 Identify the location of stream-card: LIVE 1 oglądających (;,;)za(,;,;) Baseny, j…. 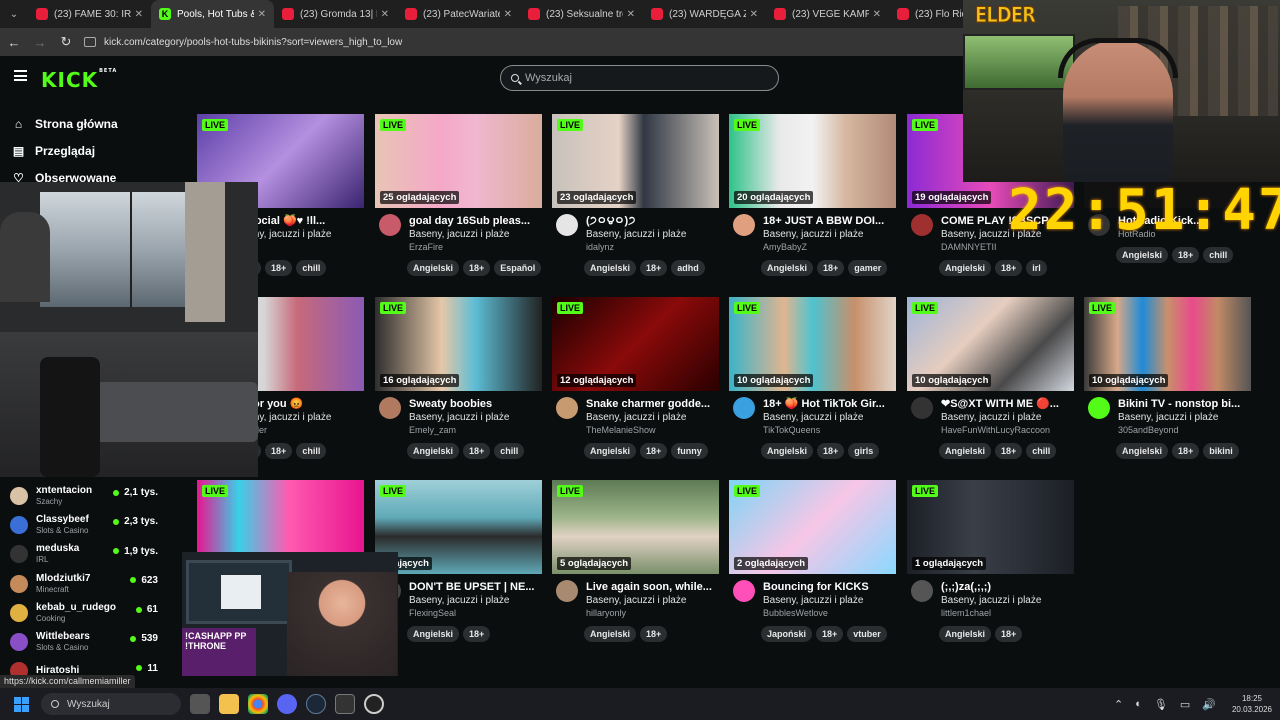
(990, 561).